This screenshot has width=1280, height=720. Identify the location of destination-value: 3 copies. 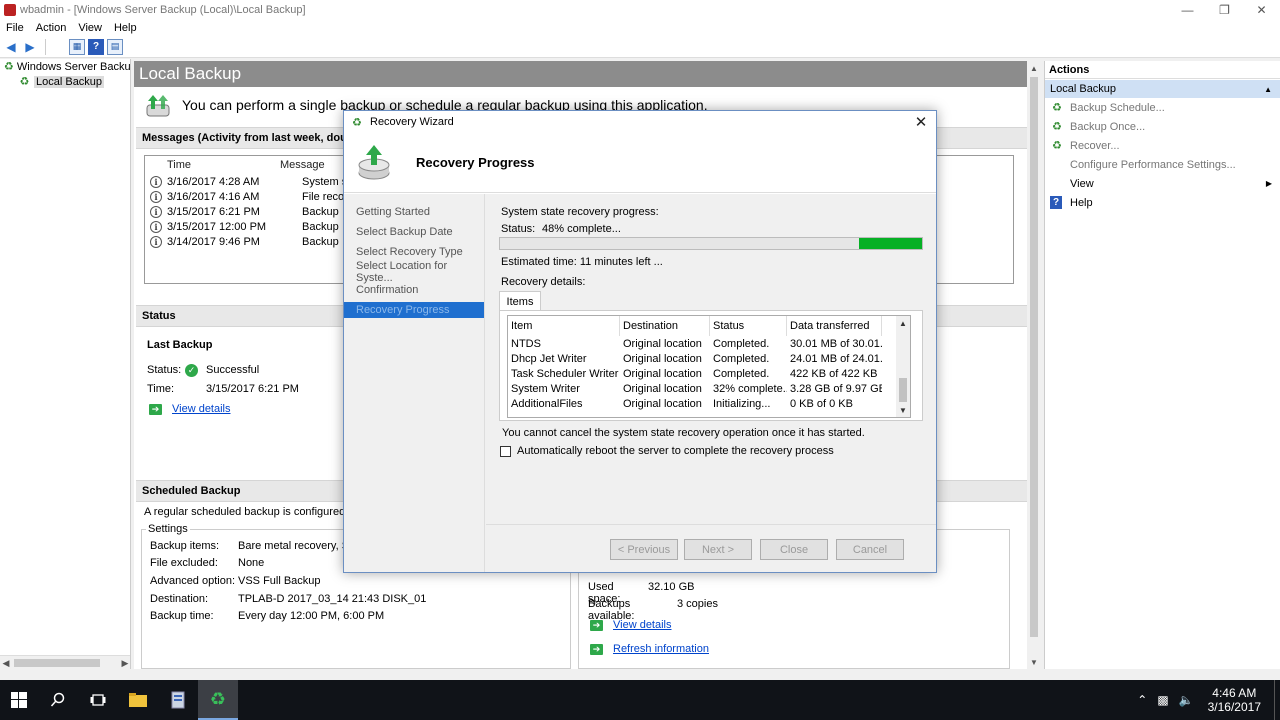
(697, 604).